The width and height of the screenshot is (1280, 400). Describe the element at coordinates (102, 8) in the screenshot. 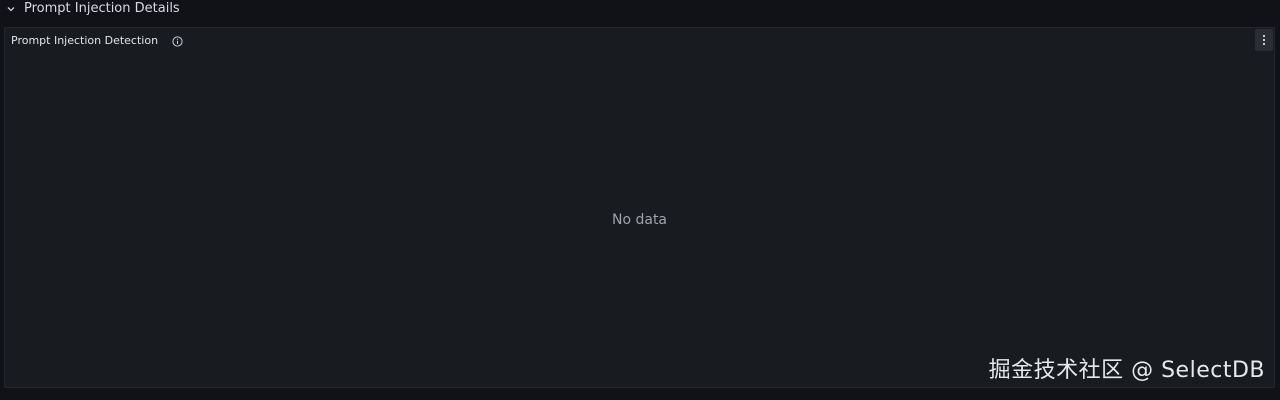

I see `row-title: Prompt Injection Details` at that location.